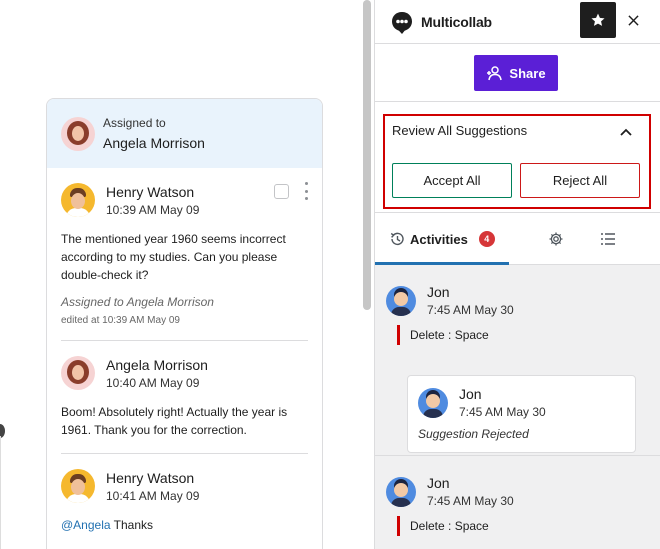 This screenshot has width=660, height=549. I want to click on assigned-name: Angela Morrison, so click(154, 143).